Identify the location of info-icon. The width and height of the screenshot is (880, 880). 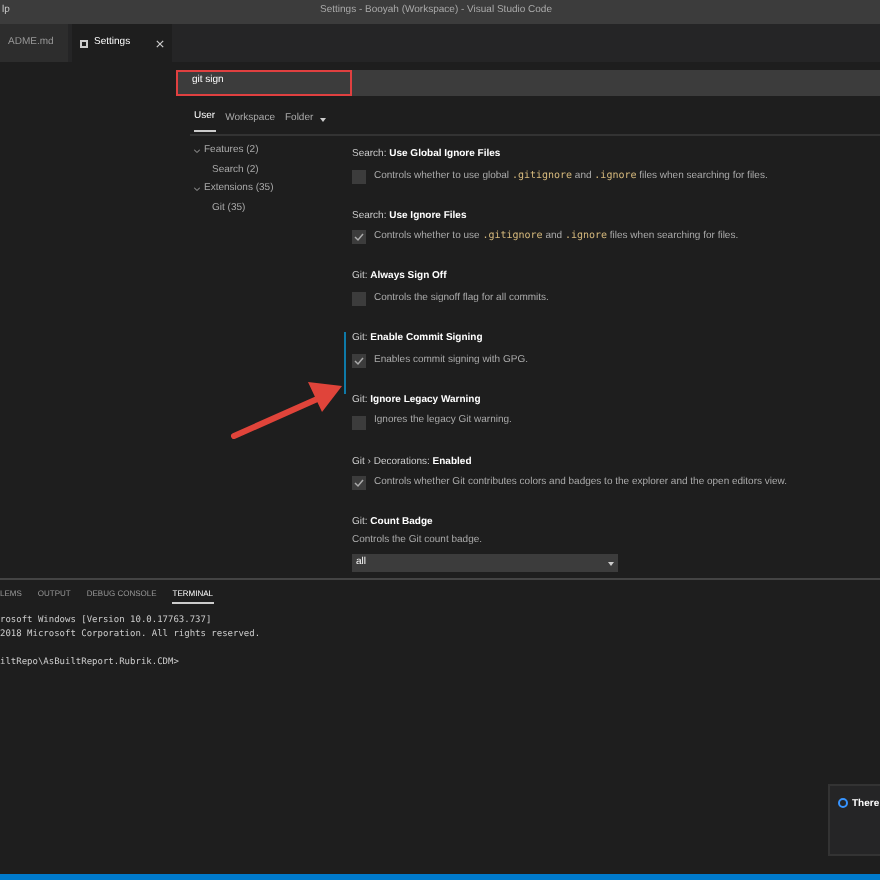
(843, 803).